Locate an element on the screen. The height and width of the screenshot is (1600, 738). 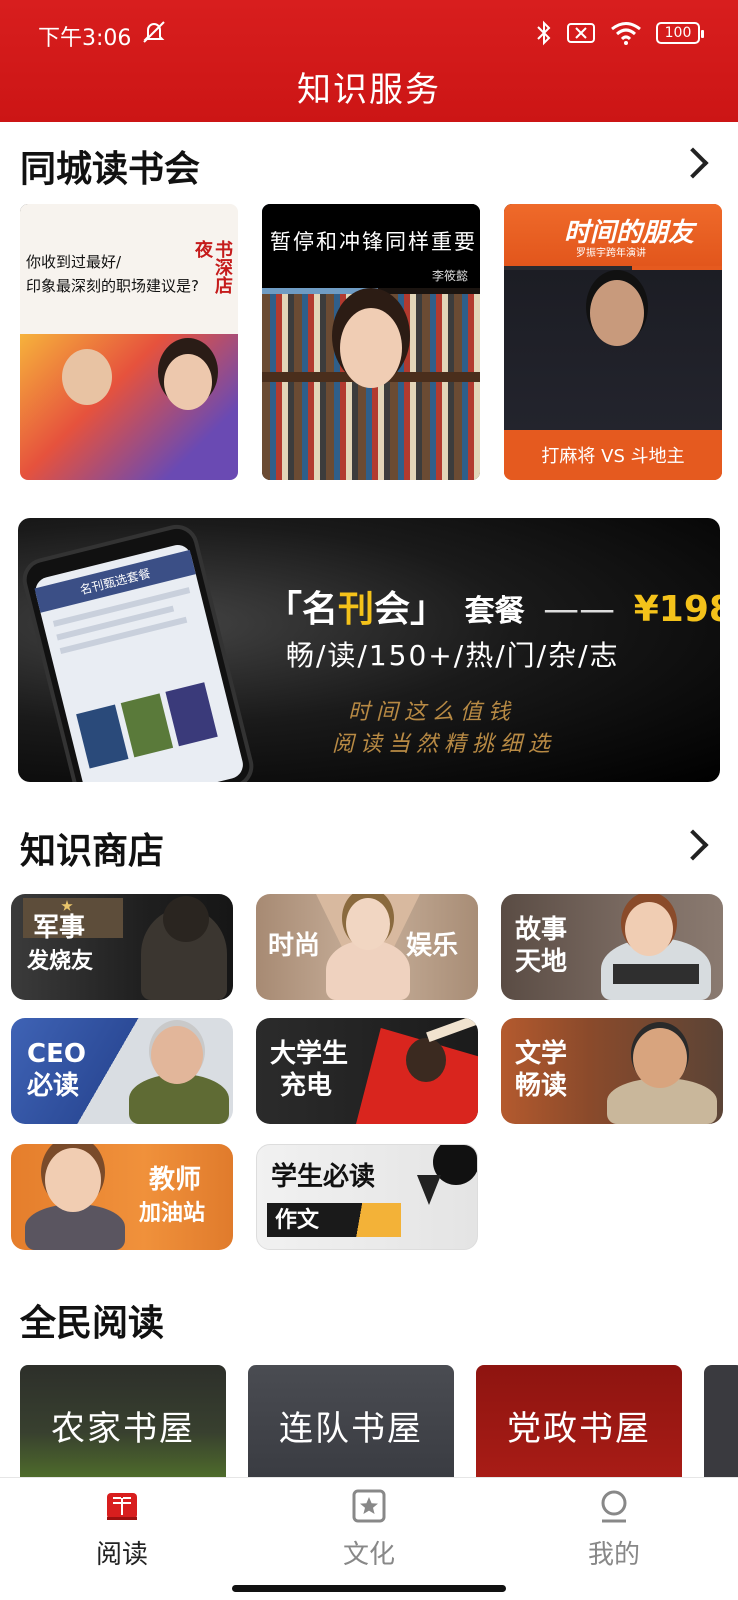
card-1-badge: 书深店夜 is located at coordinates (212, 267).